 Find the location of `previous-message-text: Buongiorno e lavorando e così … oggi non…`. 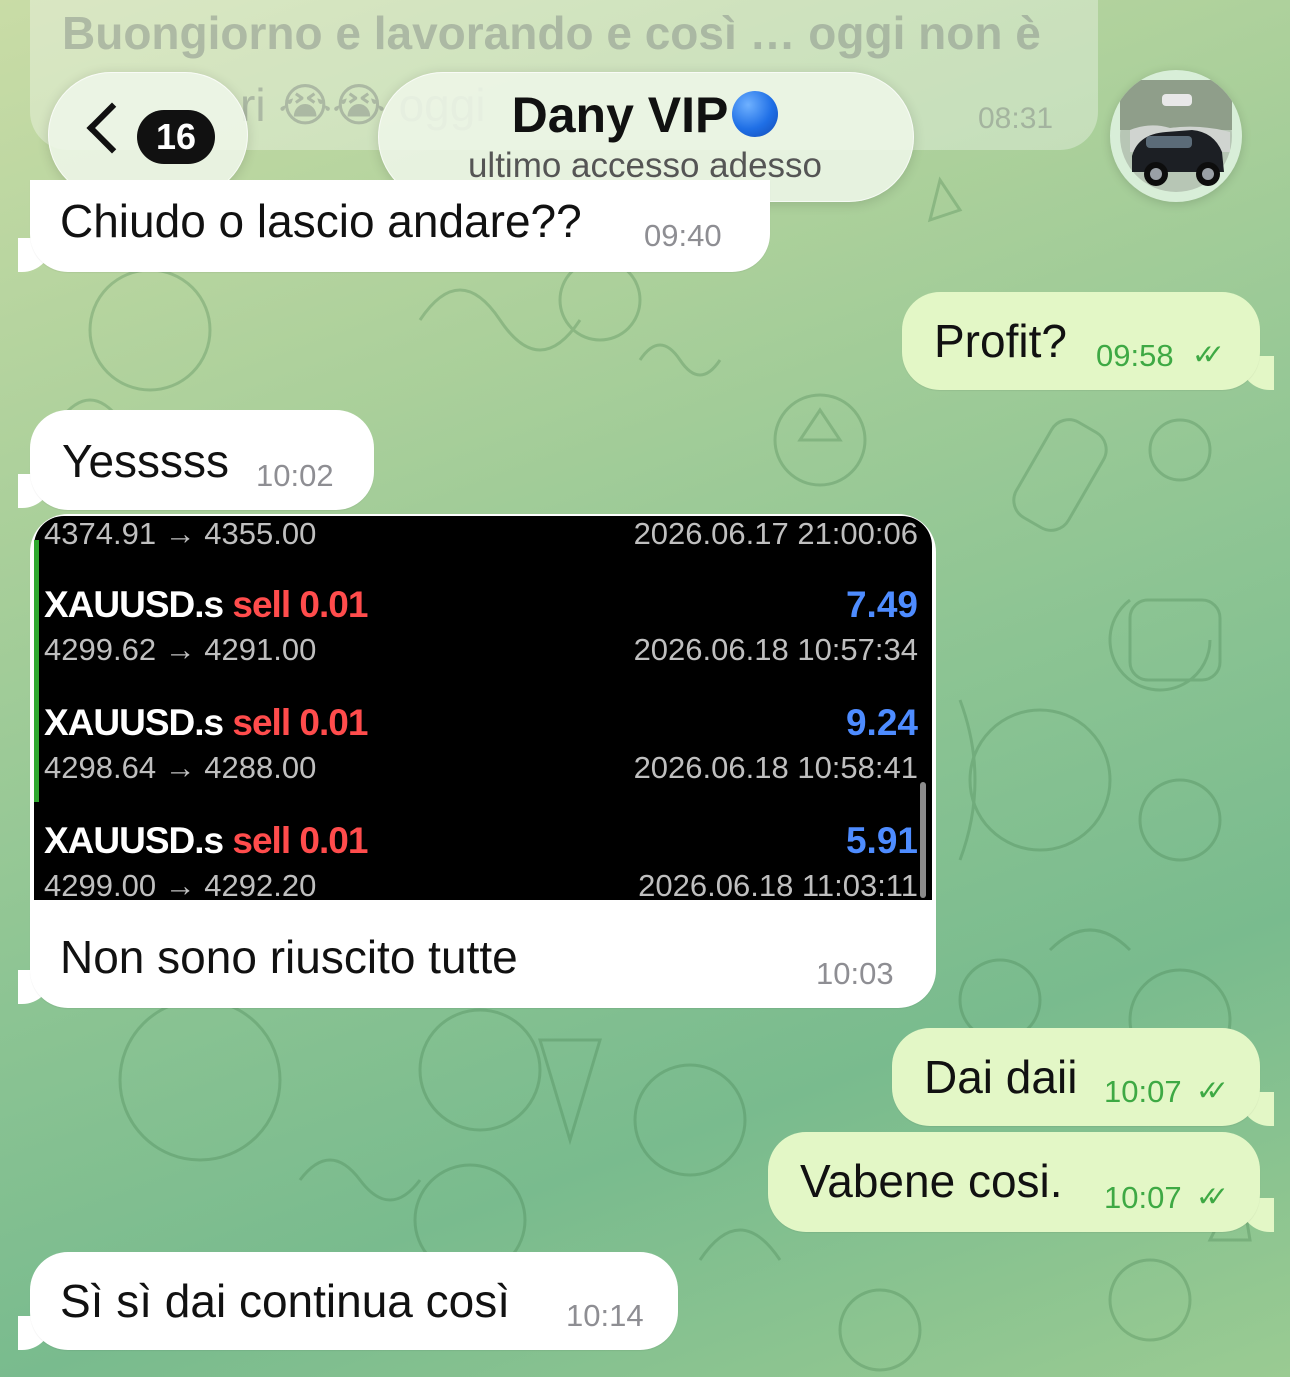

previous-message-text: Buongiorno e lavorando e così … oggi non… is located at coordinates (551, 33).